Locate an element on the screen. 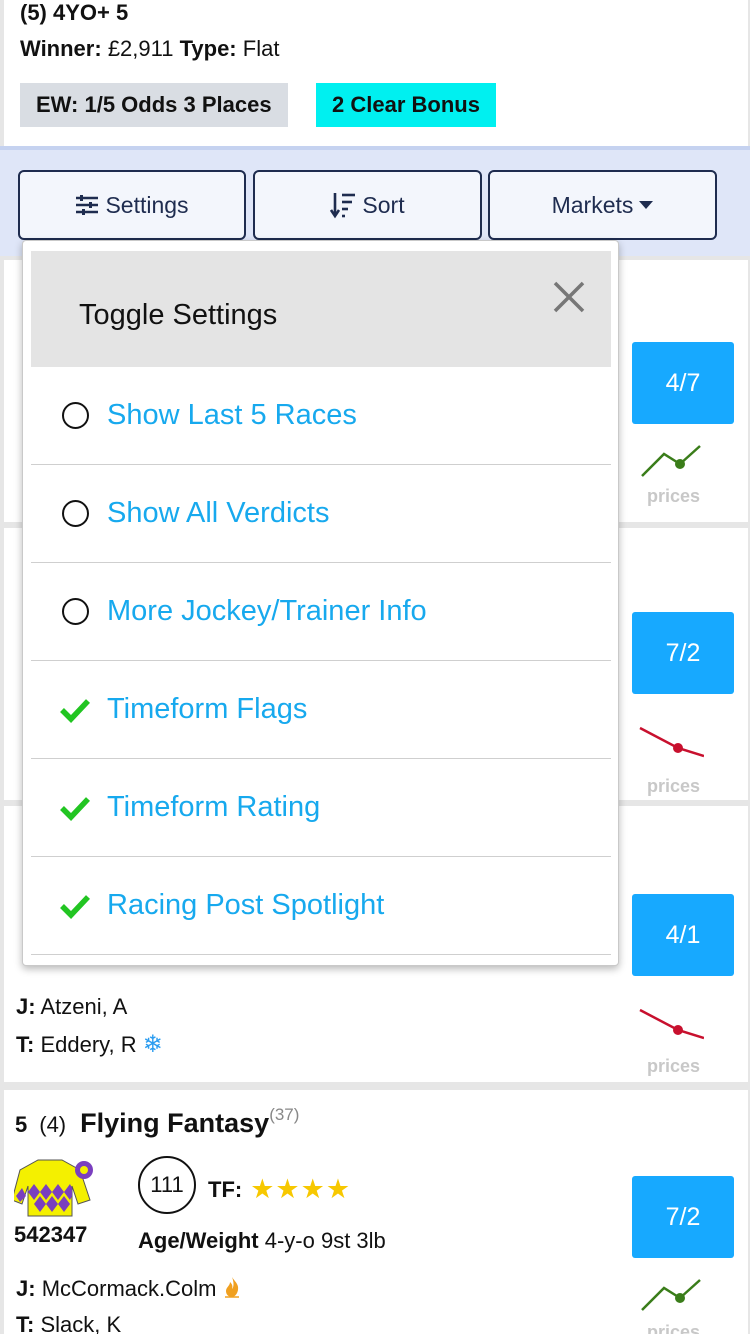 This screenshot has height=1334, width=750. winner-value: £2,911 is located at coordinates (140, 48).